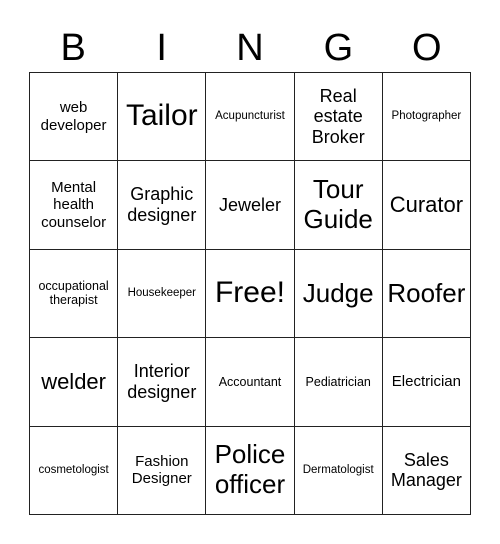 The width and height of the screenshot is (500, 544). Describe the element at coordinates (338, 470) in the screenshot. I see `bingo-cell: Dermatologist` at that location.